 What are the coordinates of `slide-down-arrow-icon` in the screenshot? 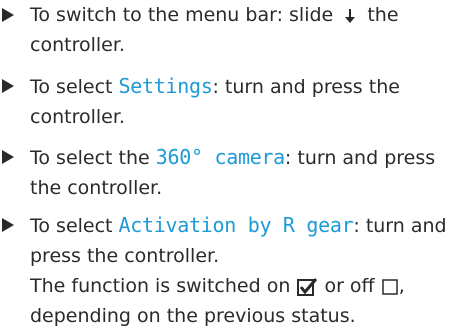 It's located at (350, 15).